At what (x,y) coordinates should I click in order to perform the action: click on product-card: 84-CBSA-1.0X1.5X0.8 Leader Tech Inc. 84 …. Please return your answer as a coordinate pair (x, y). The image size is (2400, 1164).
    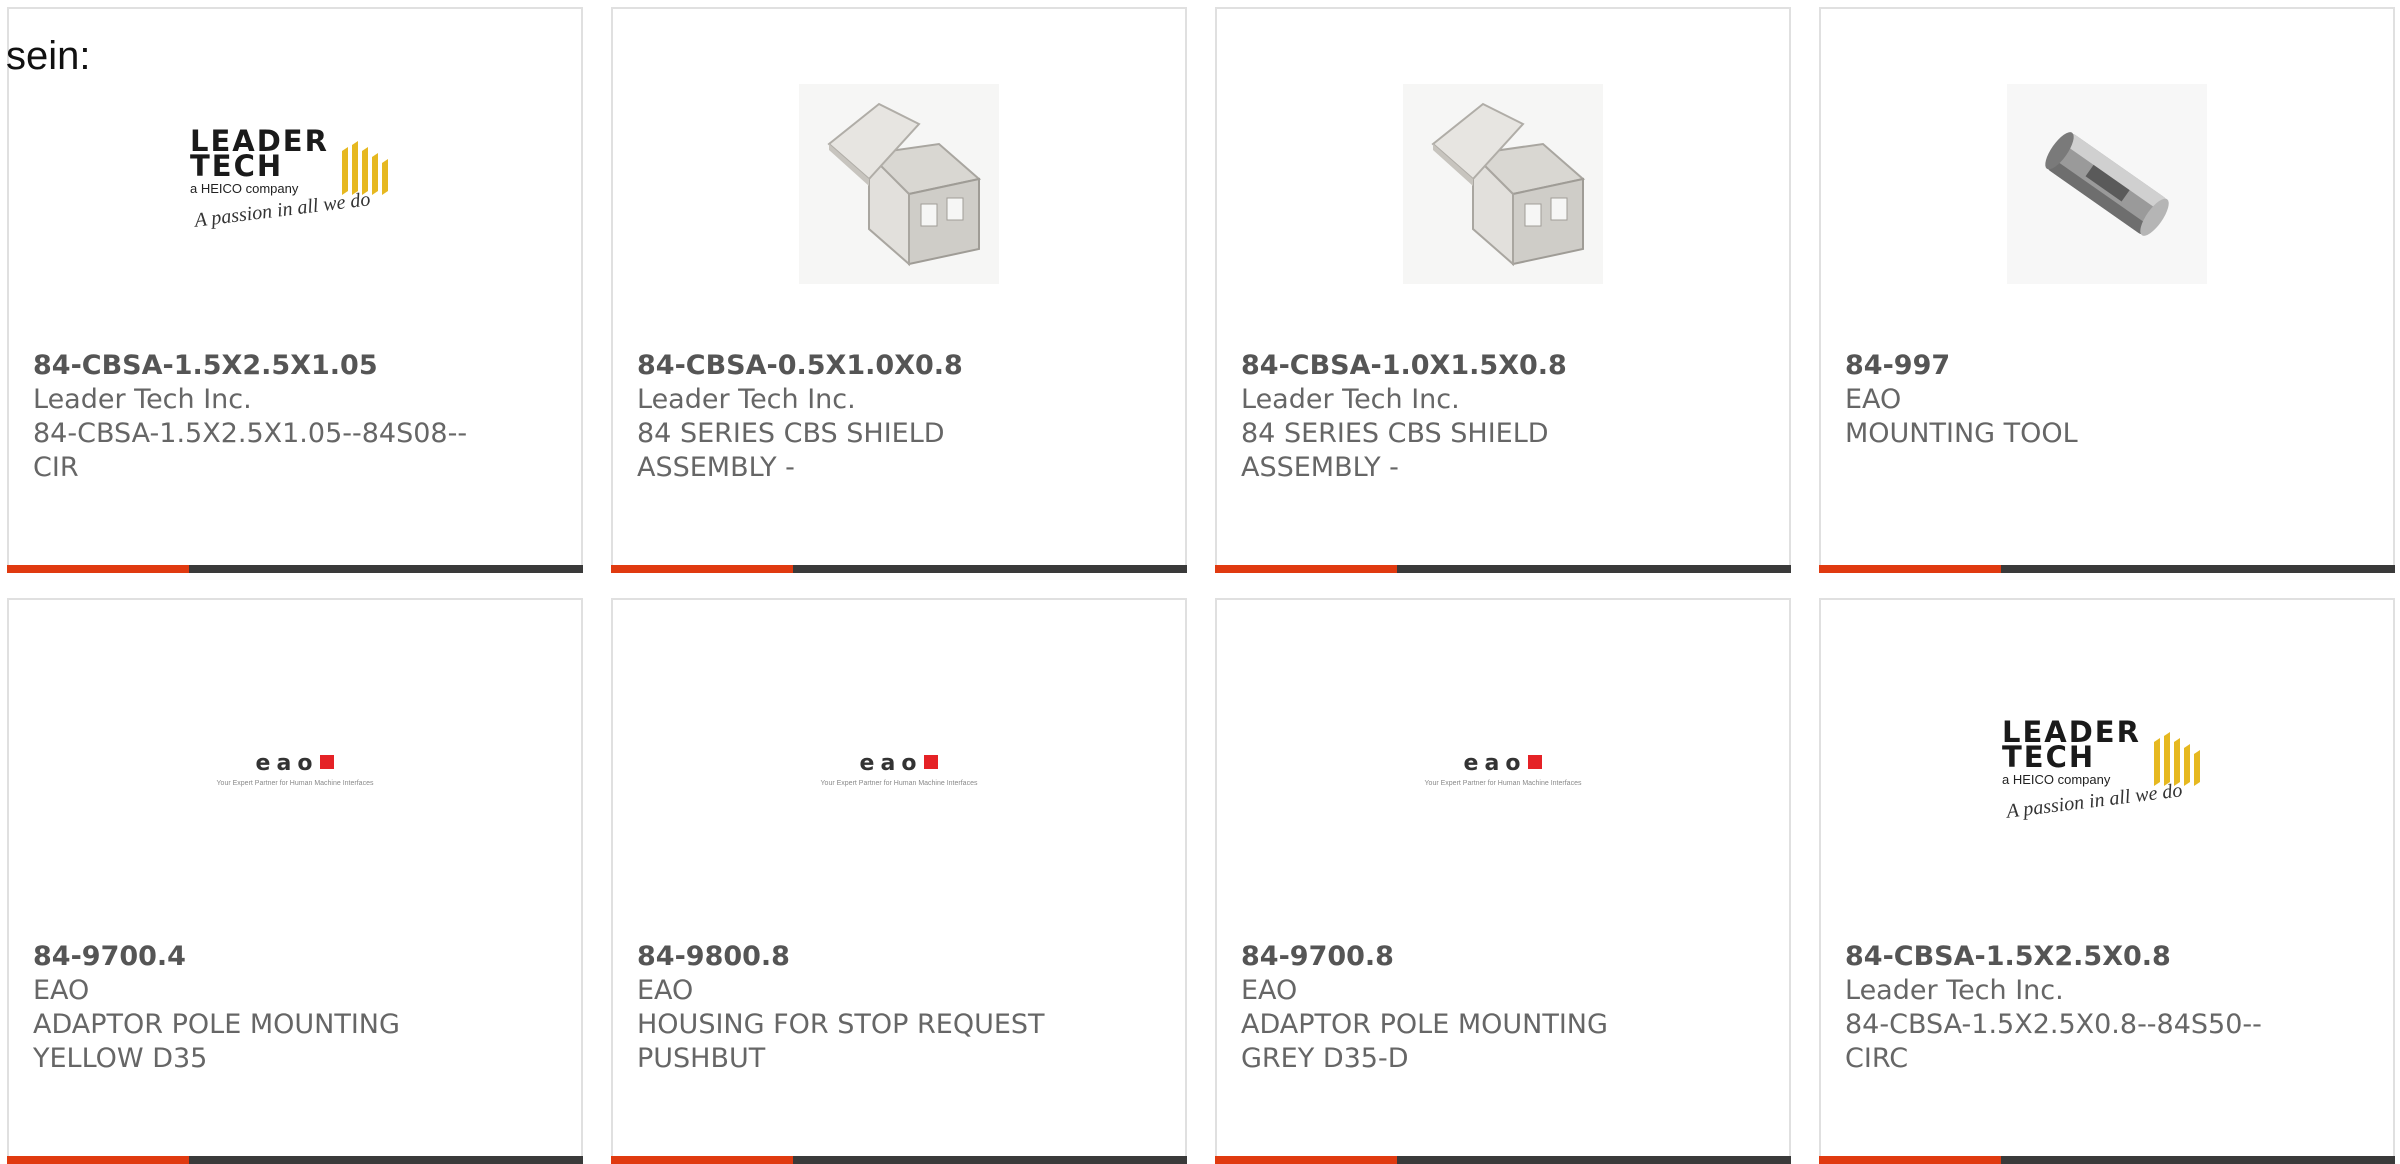
    Looking at the image, I should click on (1503, 290).